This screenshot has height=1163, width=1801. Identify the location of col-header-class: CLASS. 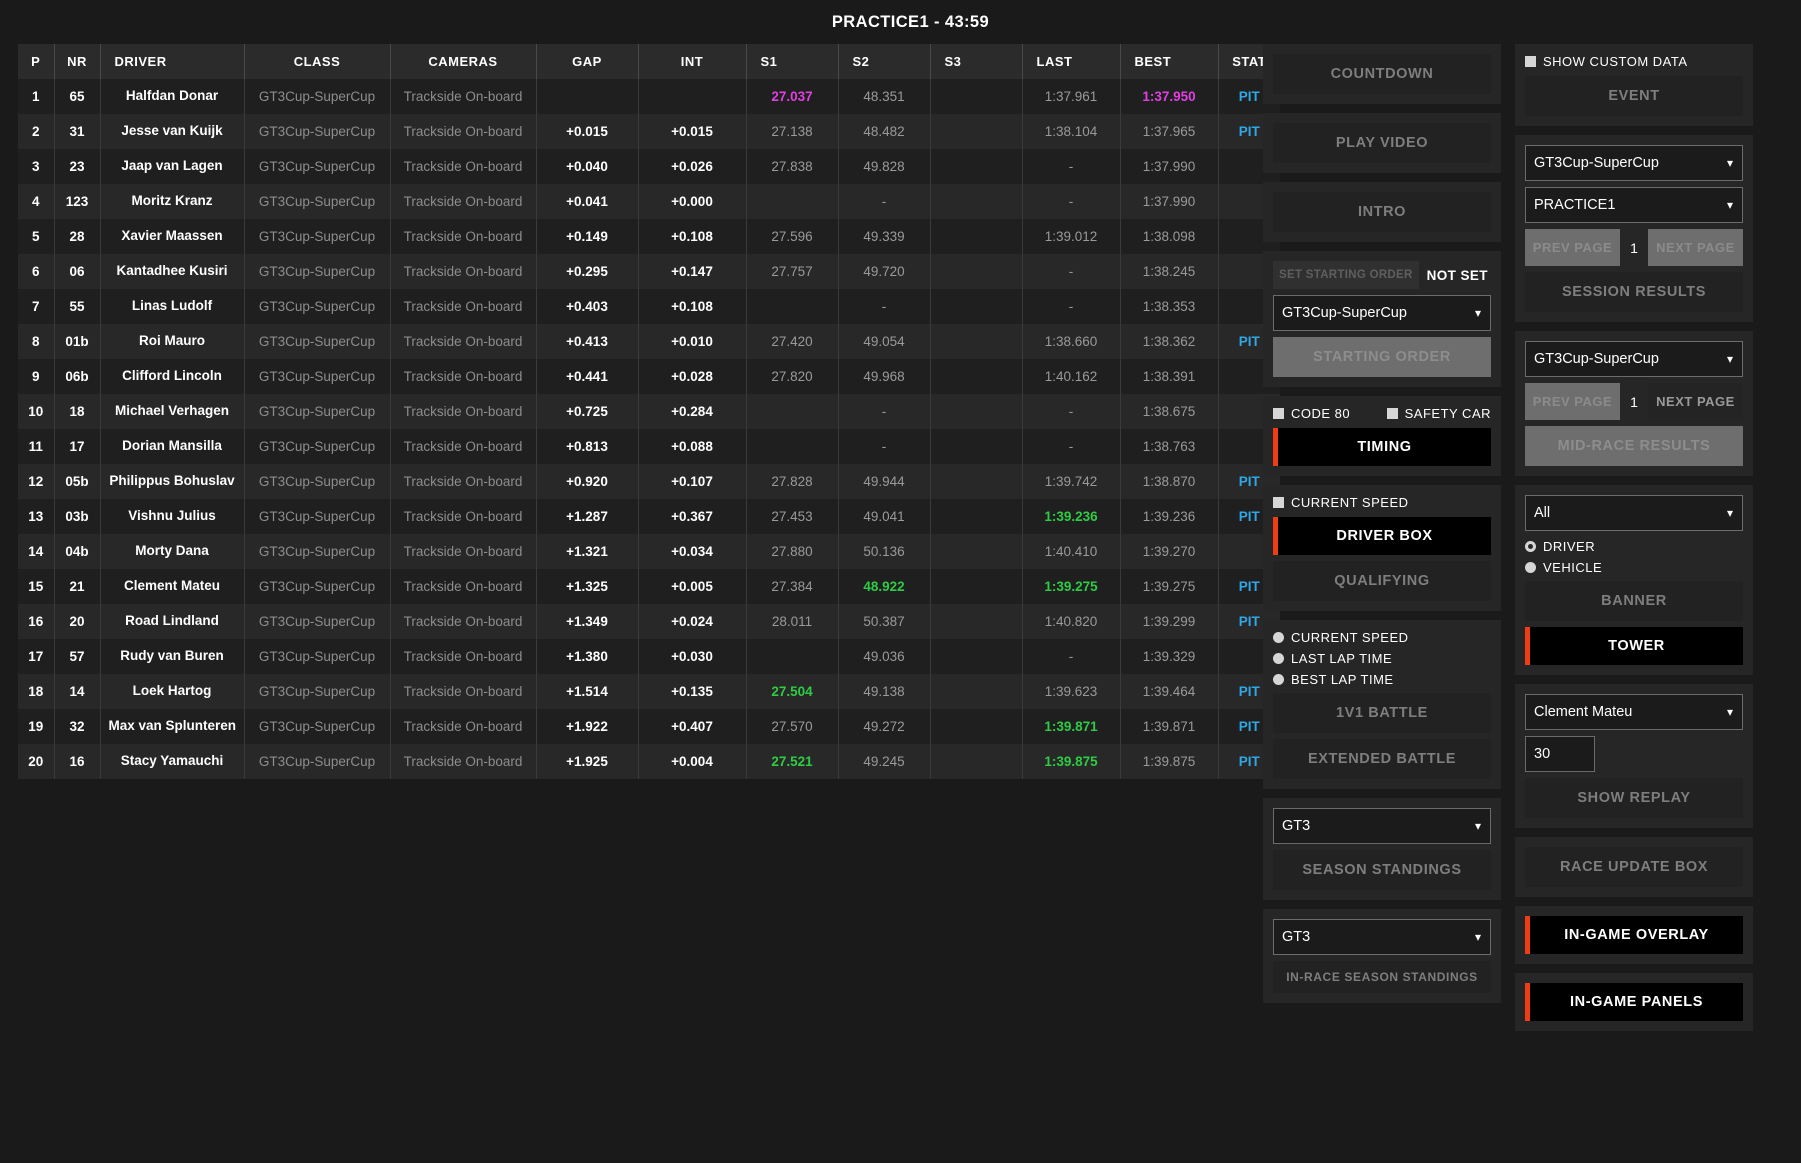
(317, 61).